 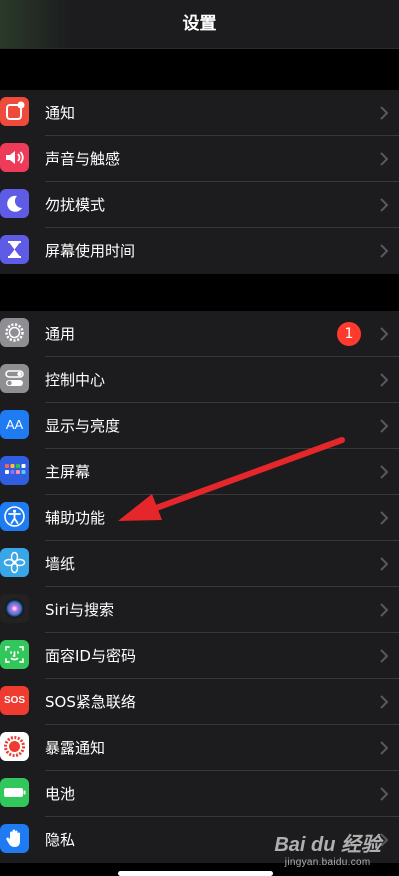 What do you see at coordinates (14, 654) in the screenshot?
I see `face-id-icon` at bounding box center [14, 654].